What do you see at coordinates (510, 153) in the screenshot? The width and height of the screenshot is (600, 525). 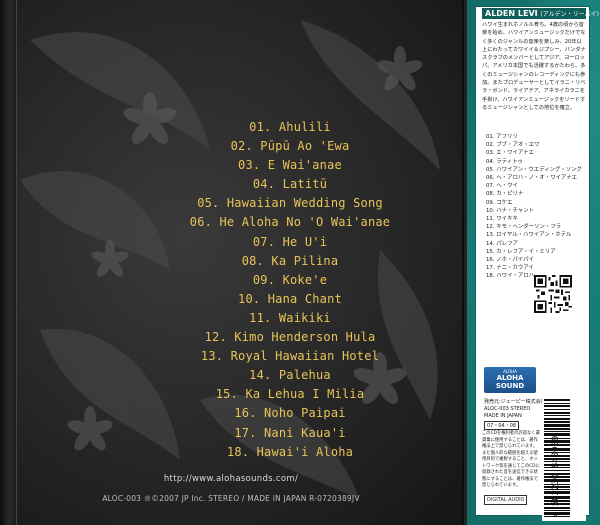 I see `obi-track: 03. エ・ワイアナエ` at bounding box center [510, 153].